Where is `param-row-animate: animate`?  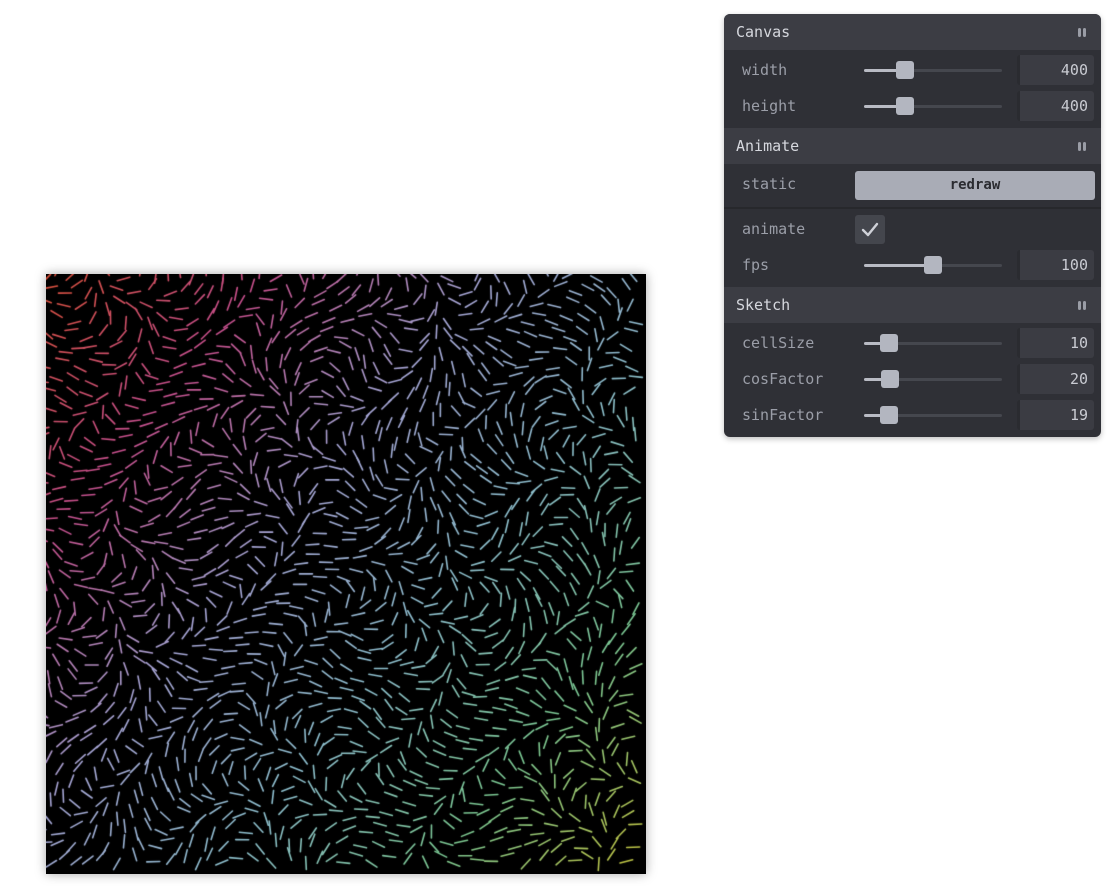
param-row-animate: animate is located at coordinates (912, 229).